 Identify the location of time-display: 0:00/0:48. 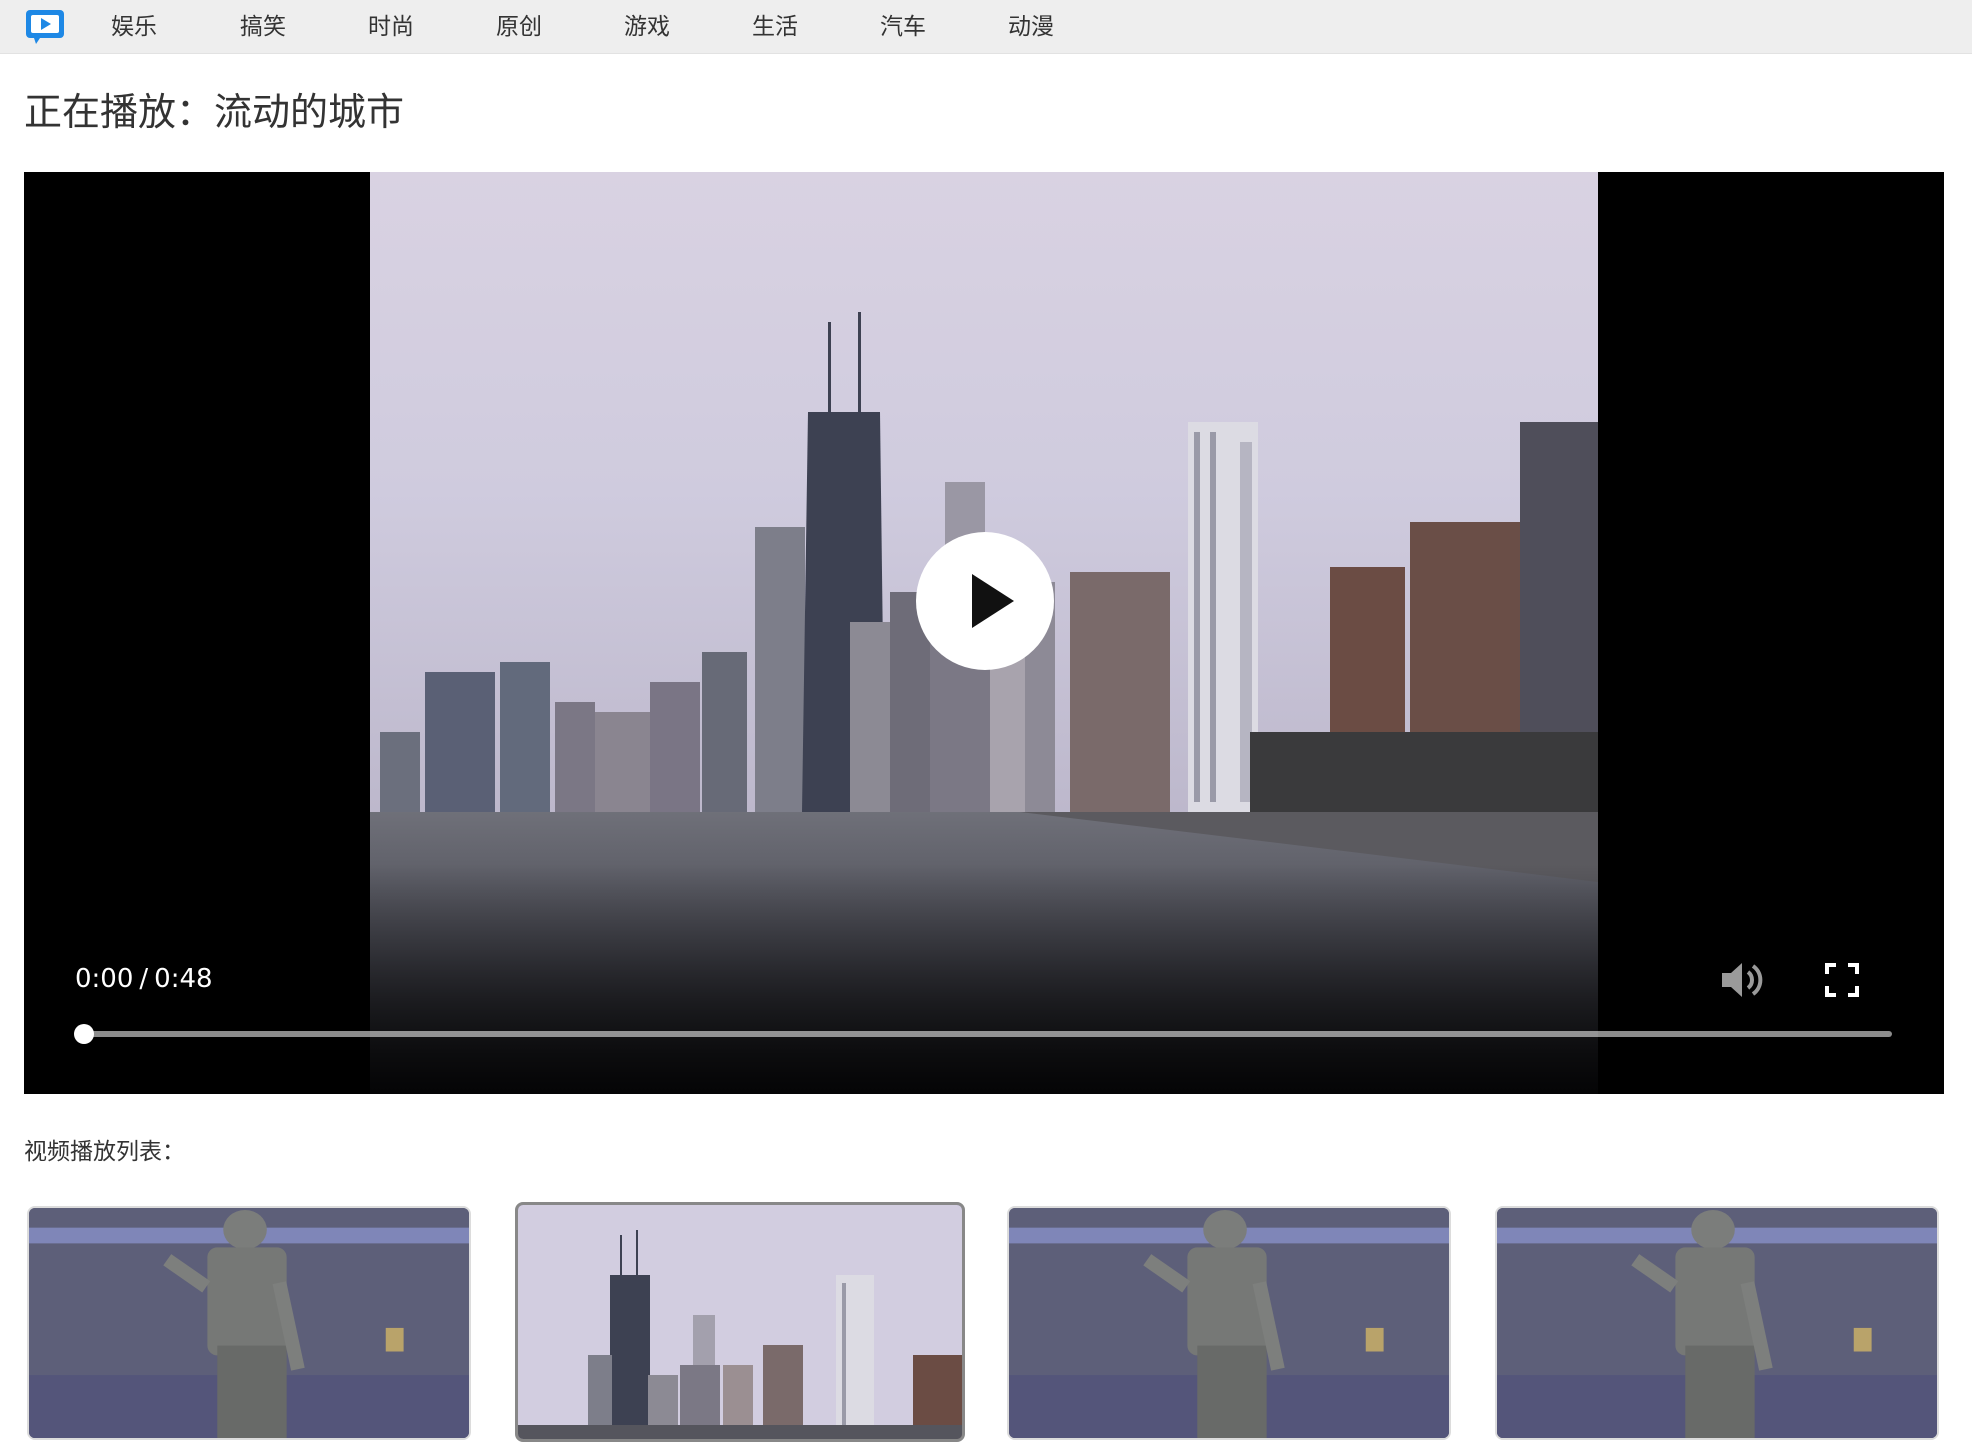
(144, 979).